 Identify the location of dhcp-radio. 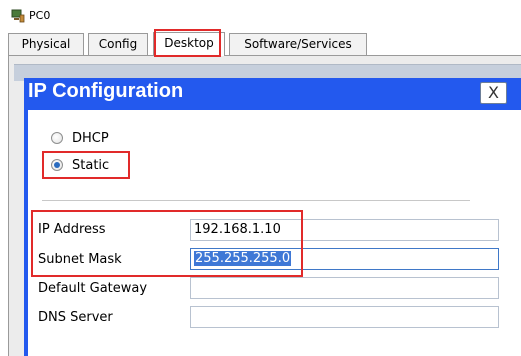
(57, 138).